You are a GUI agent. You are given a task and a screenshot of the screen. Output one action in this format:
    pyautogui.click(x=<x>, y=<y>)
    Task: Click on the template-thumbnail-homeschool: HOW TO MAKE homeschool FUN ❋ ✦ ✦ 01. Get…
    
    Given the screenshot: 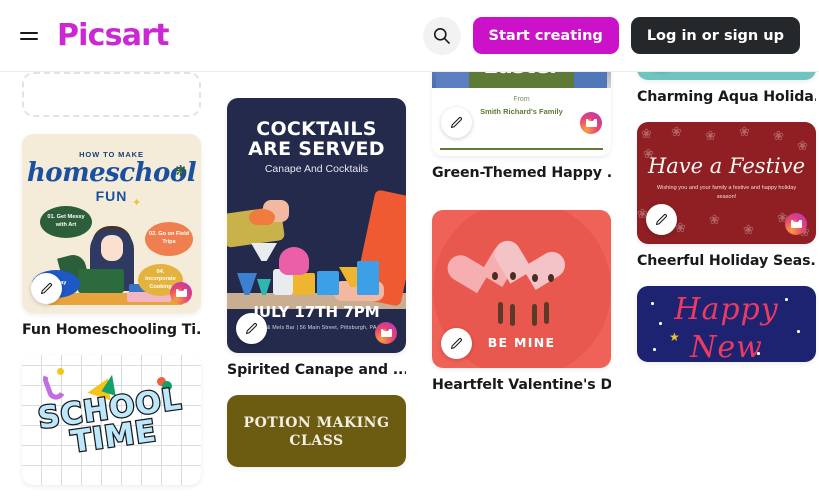 What is the action you would take?
    pyautogui.click(x=111, y=223)
    